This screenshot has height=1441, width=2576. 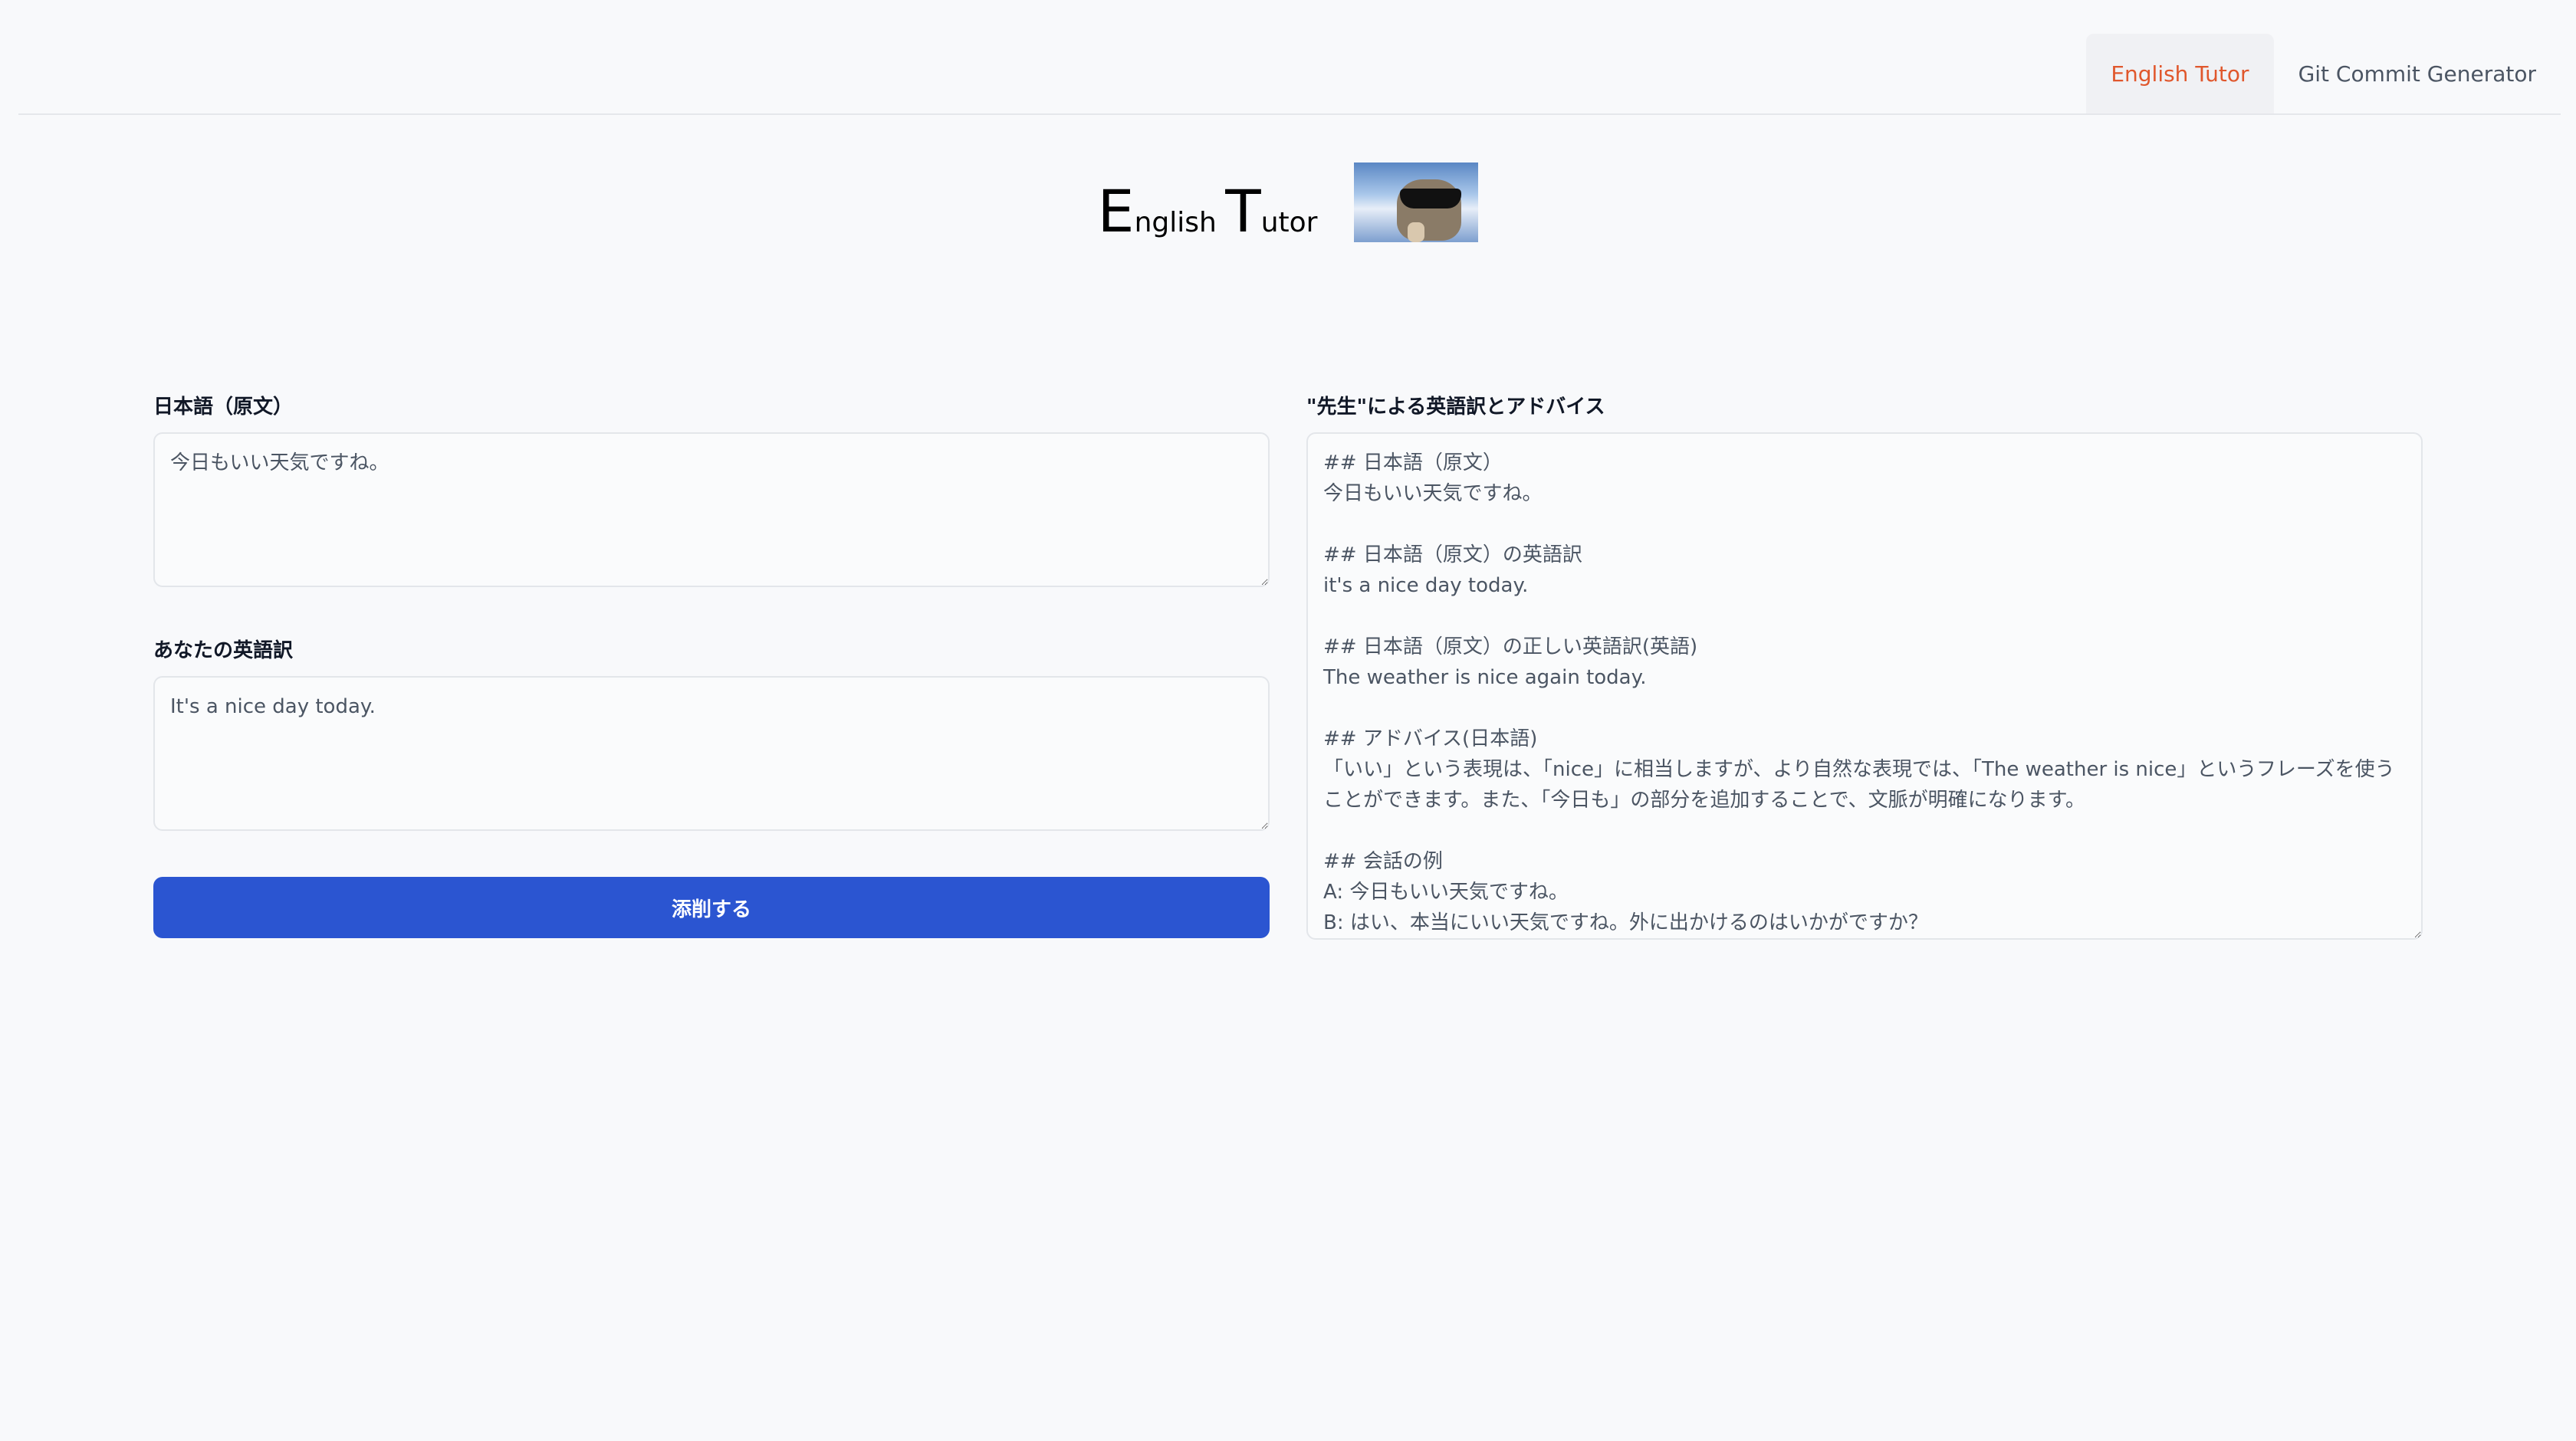 I want to click on original-text-label: 日本語（原文）, so click(x=224, y=407).